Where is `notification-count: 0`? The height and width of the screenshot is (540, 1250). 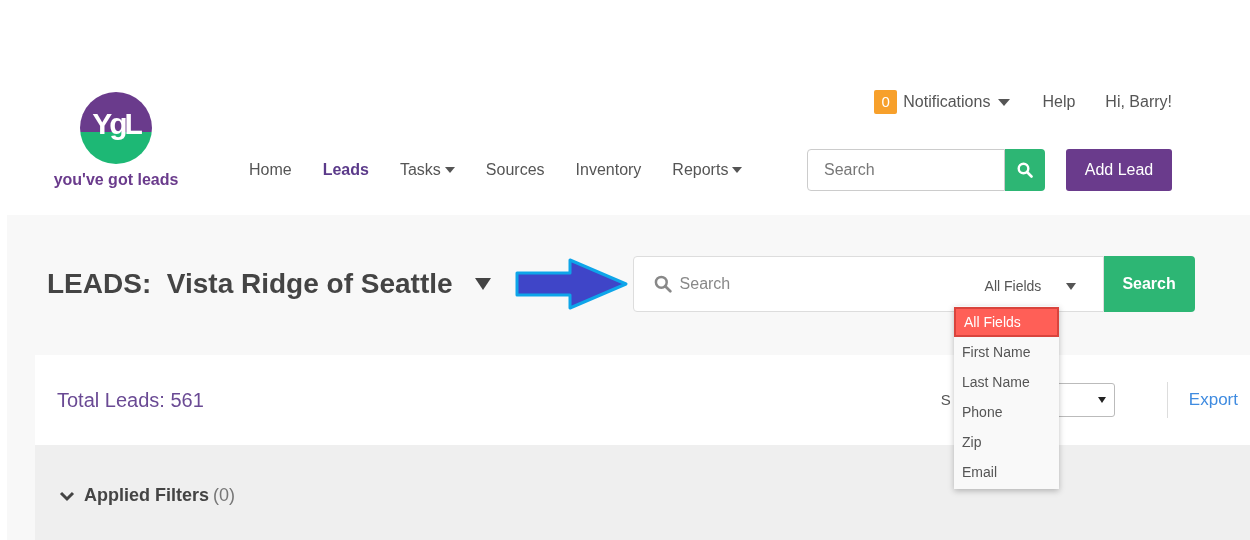 notification-count: 0 is located at coordinates (886, 102).